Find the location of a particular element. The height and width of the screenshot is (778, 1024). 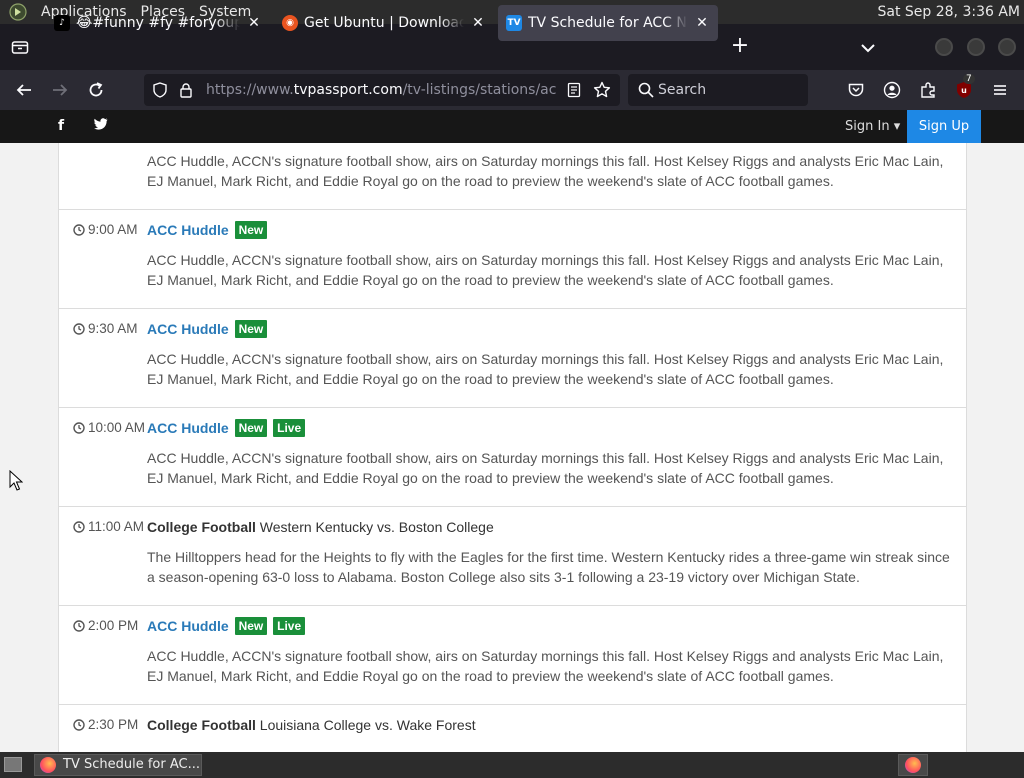

minimize-window-button is located at coordinates (944, 47).